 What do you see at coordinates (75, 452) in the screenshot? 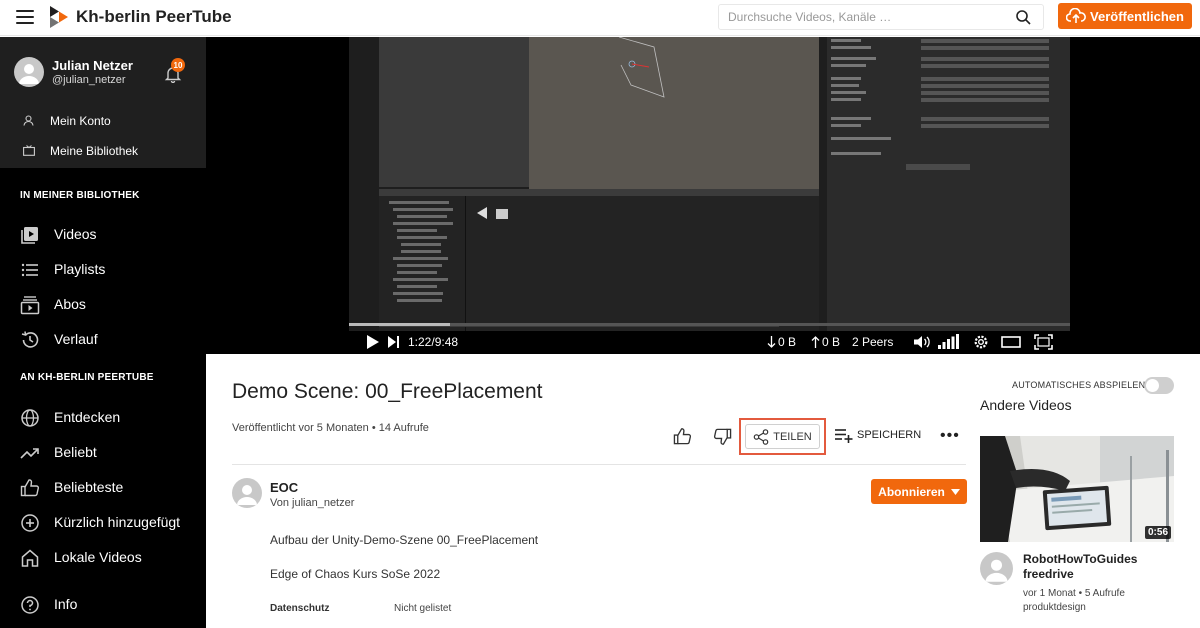
I see `sidebar-item-label: Beliebt` at bounding box center [75, 452].